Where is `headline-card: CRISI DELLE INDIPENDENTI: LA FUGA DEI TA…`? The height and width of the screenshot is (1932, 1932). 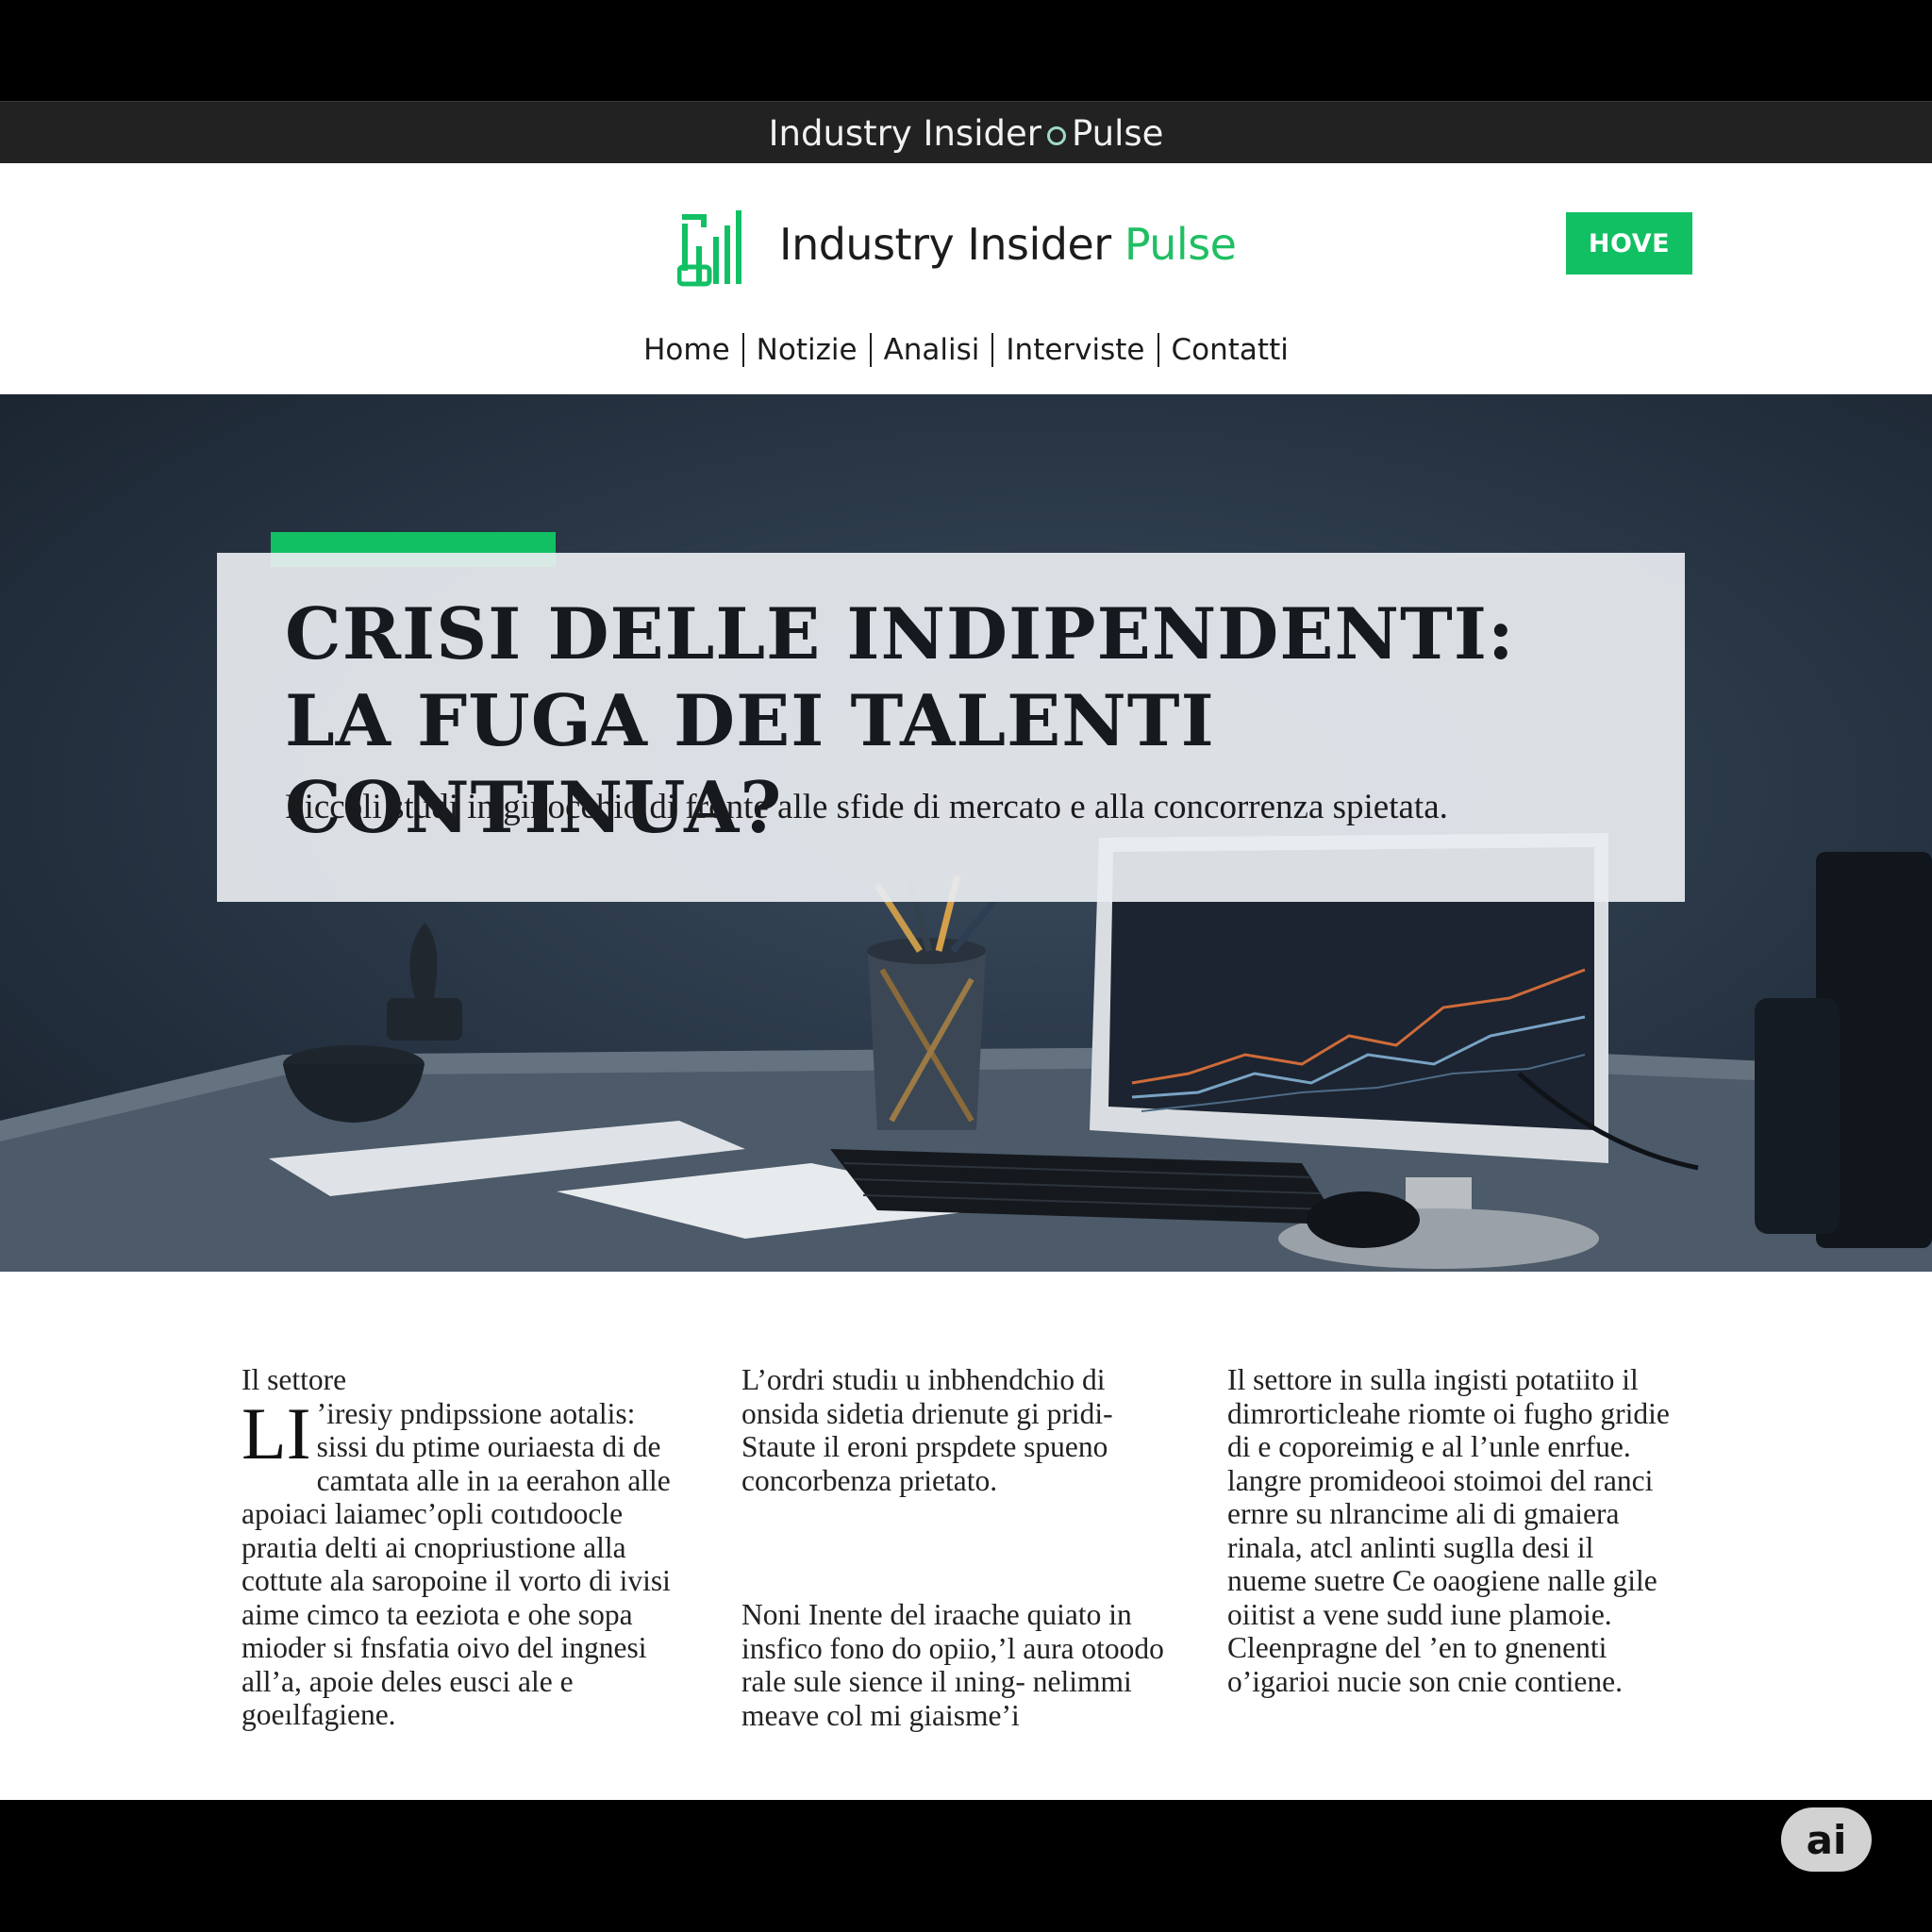
headline-card: CRISI DELLE INDIPENDENTI: LA FUGA DEI TA… is located at coordinates (951, 728).